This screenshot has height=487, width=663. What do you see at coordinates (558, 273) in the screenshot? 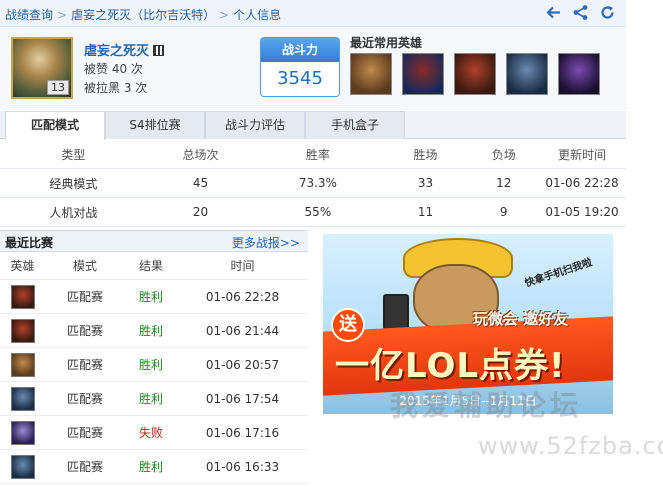
I see `banner-side-text: 快拿手机扫我啦` at bounding box center [558, 273].